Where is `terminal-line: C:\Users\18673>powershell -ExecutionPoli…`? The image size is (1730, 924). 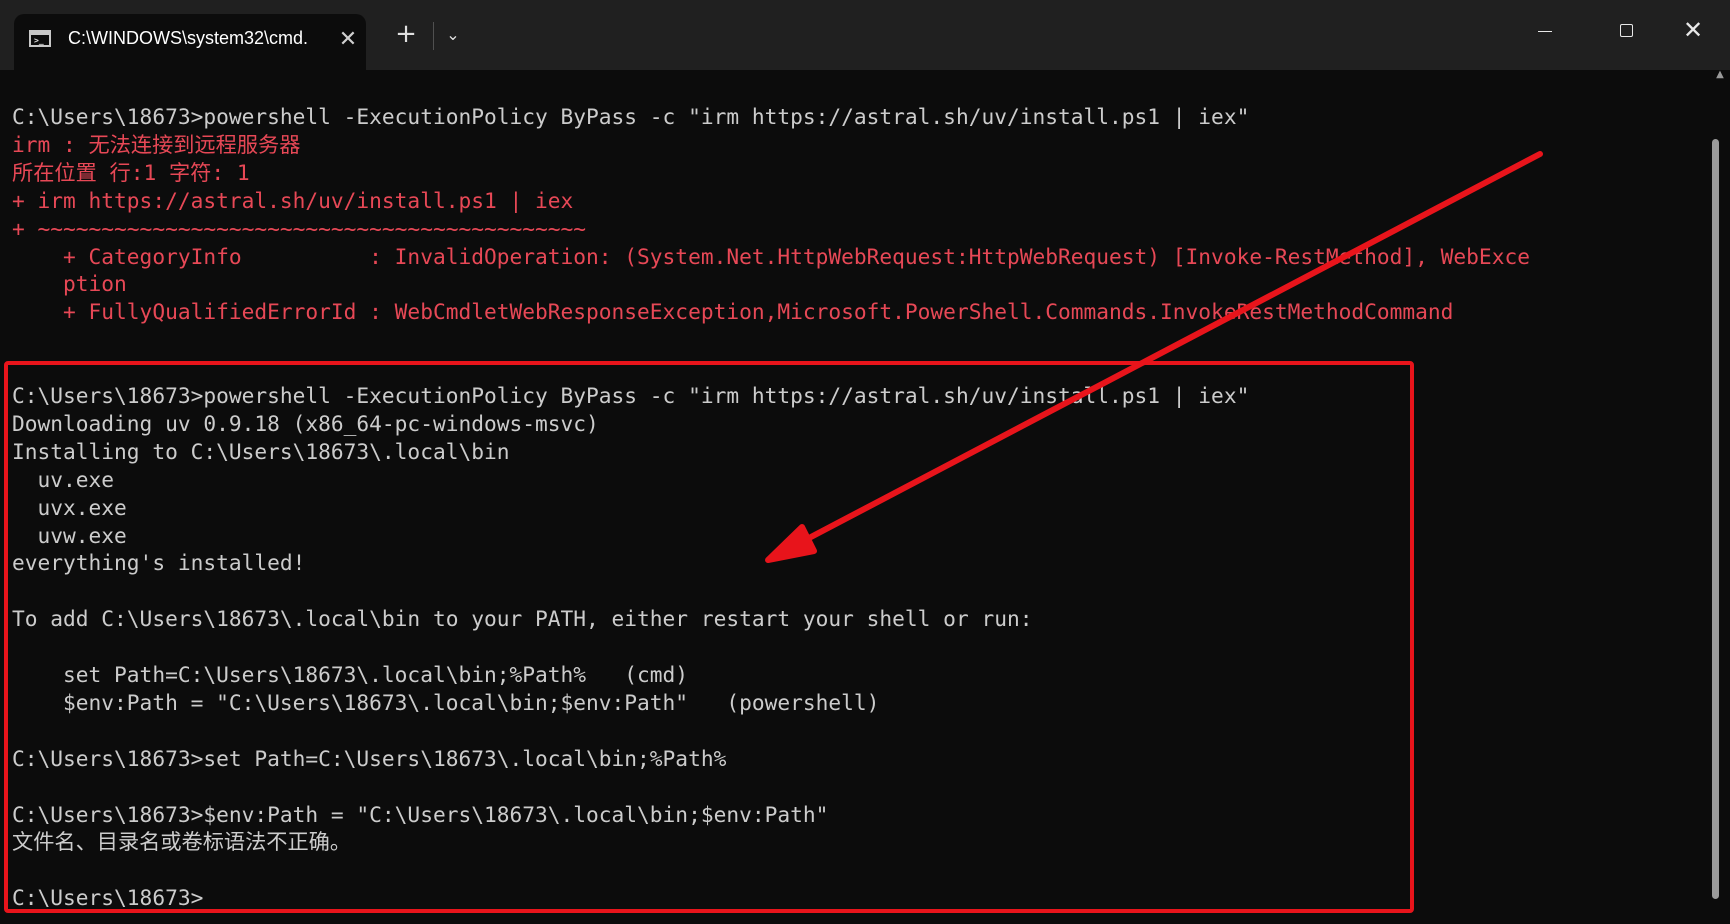 terminal-line: C:\Users\18673>powershell -ExecutionPoli… is located at coordinates (631, 116).